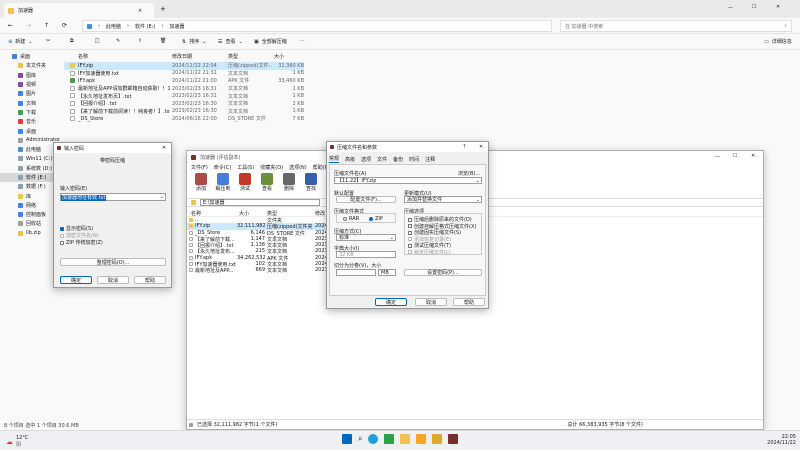  What do you see at coordinates (163, 41) in the screenshot?
I see `delete-icon: 🗑` at bounding box center [163, 41].